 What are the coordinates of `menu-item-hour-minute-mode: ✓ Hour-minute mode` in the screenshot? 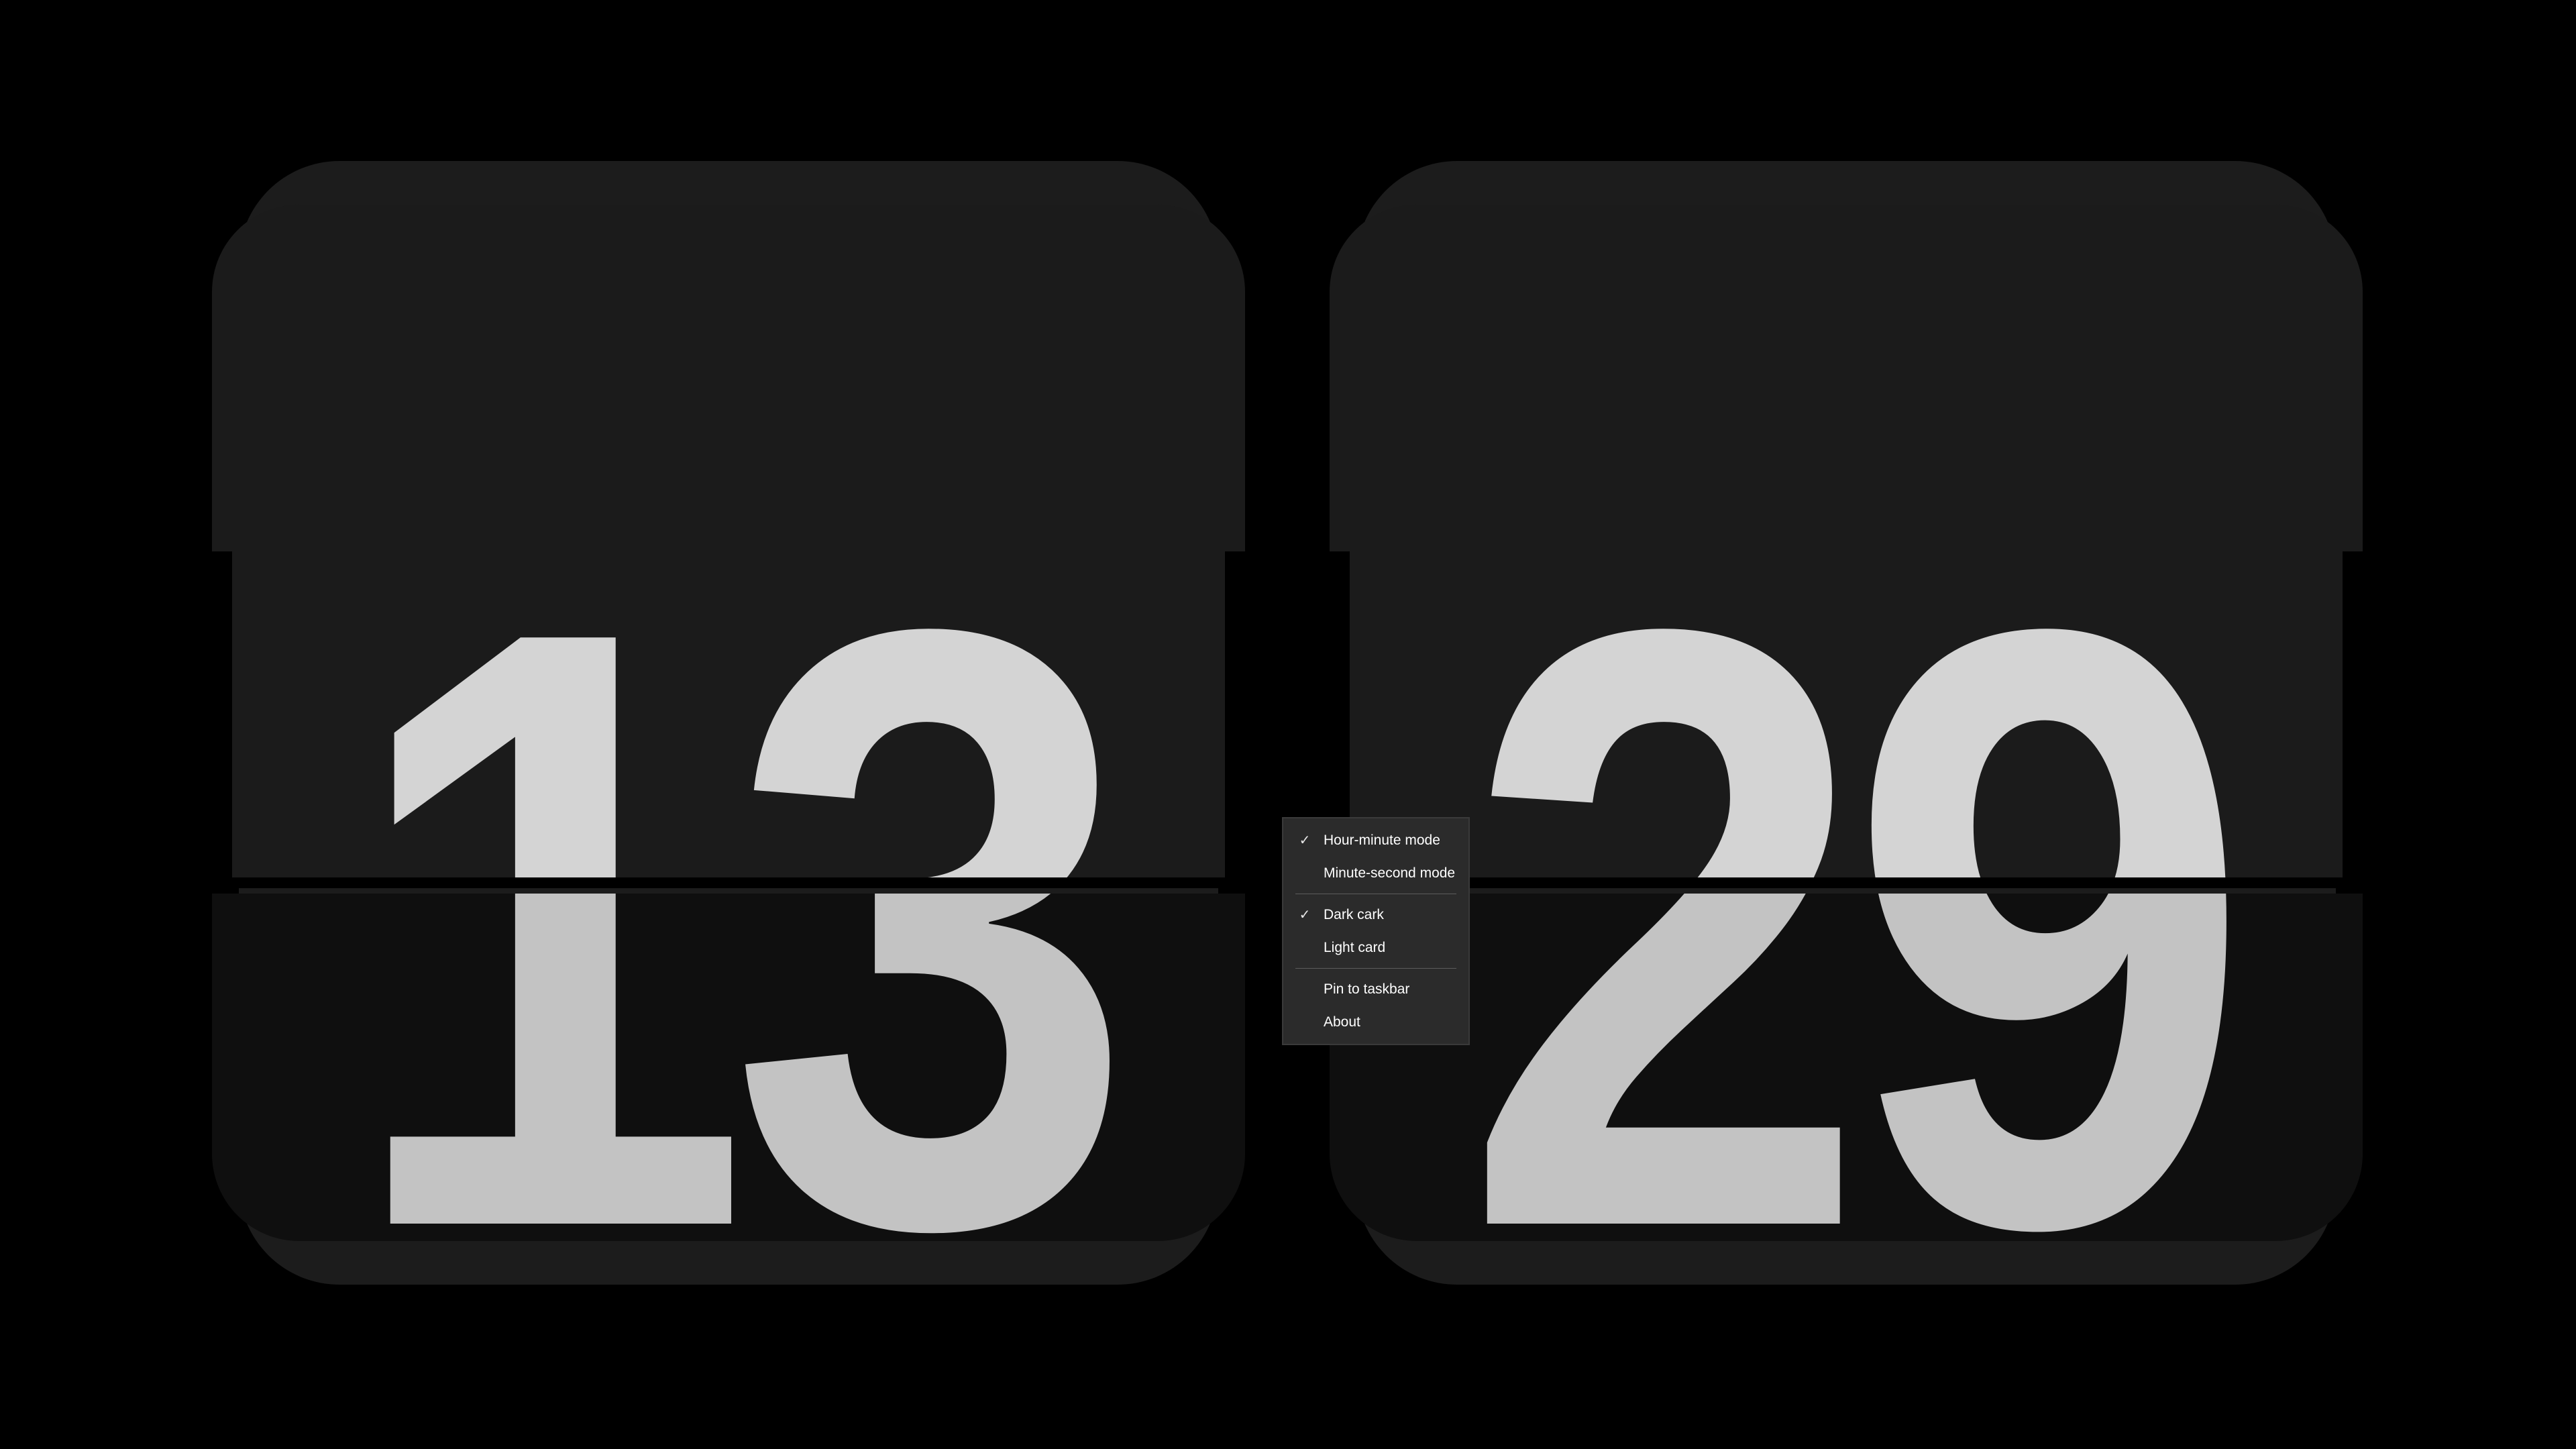 It's located at (1375, 840).